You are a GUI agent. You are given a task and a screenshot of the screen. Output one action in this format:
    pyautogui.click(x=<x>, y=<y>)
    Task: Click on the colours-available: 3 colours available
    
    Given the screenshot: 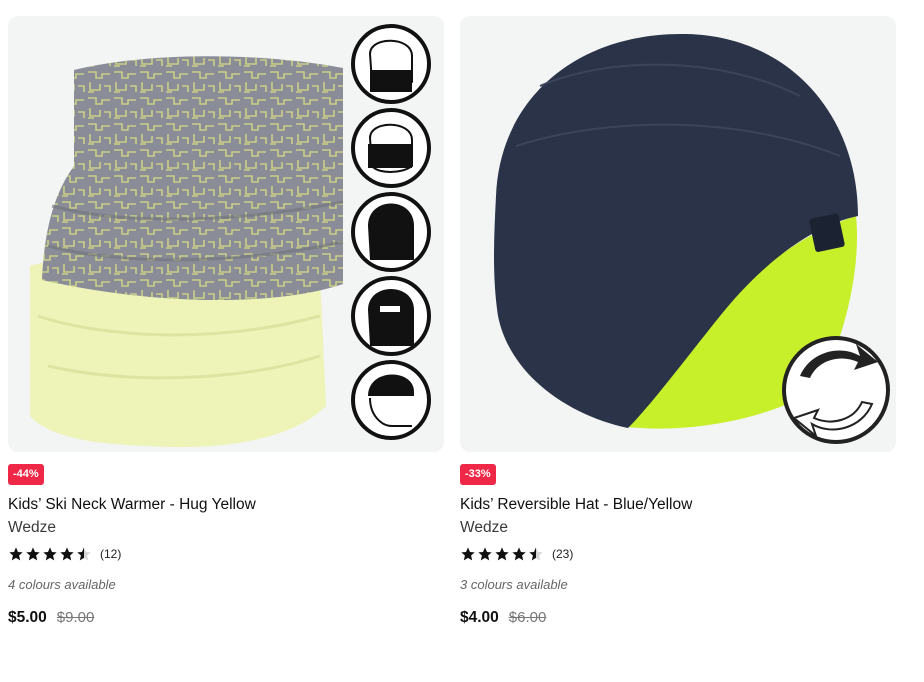 What is the action you would take?
    pyautogui.click(x=514, y=584)
    